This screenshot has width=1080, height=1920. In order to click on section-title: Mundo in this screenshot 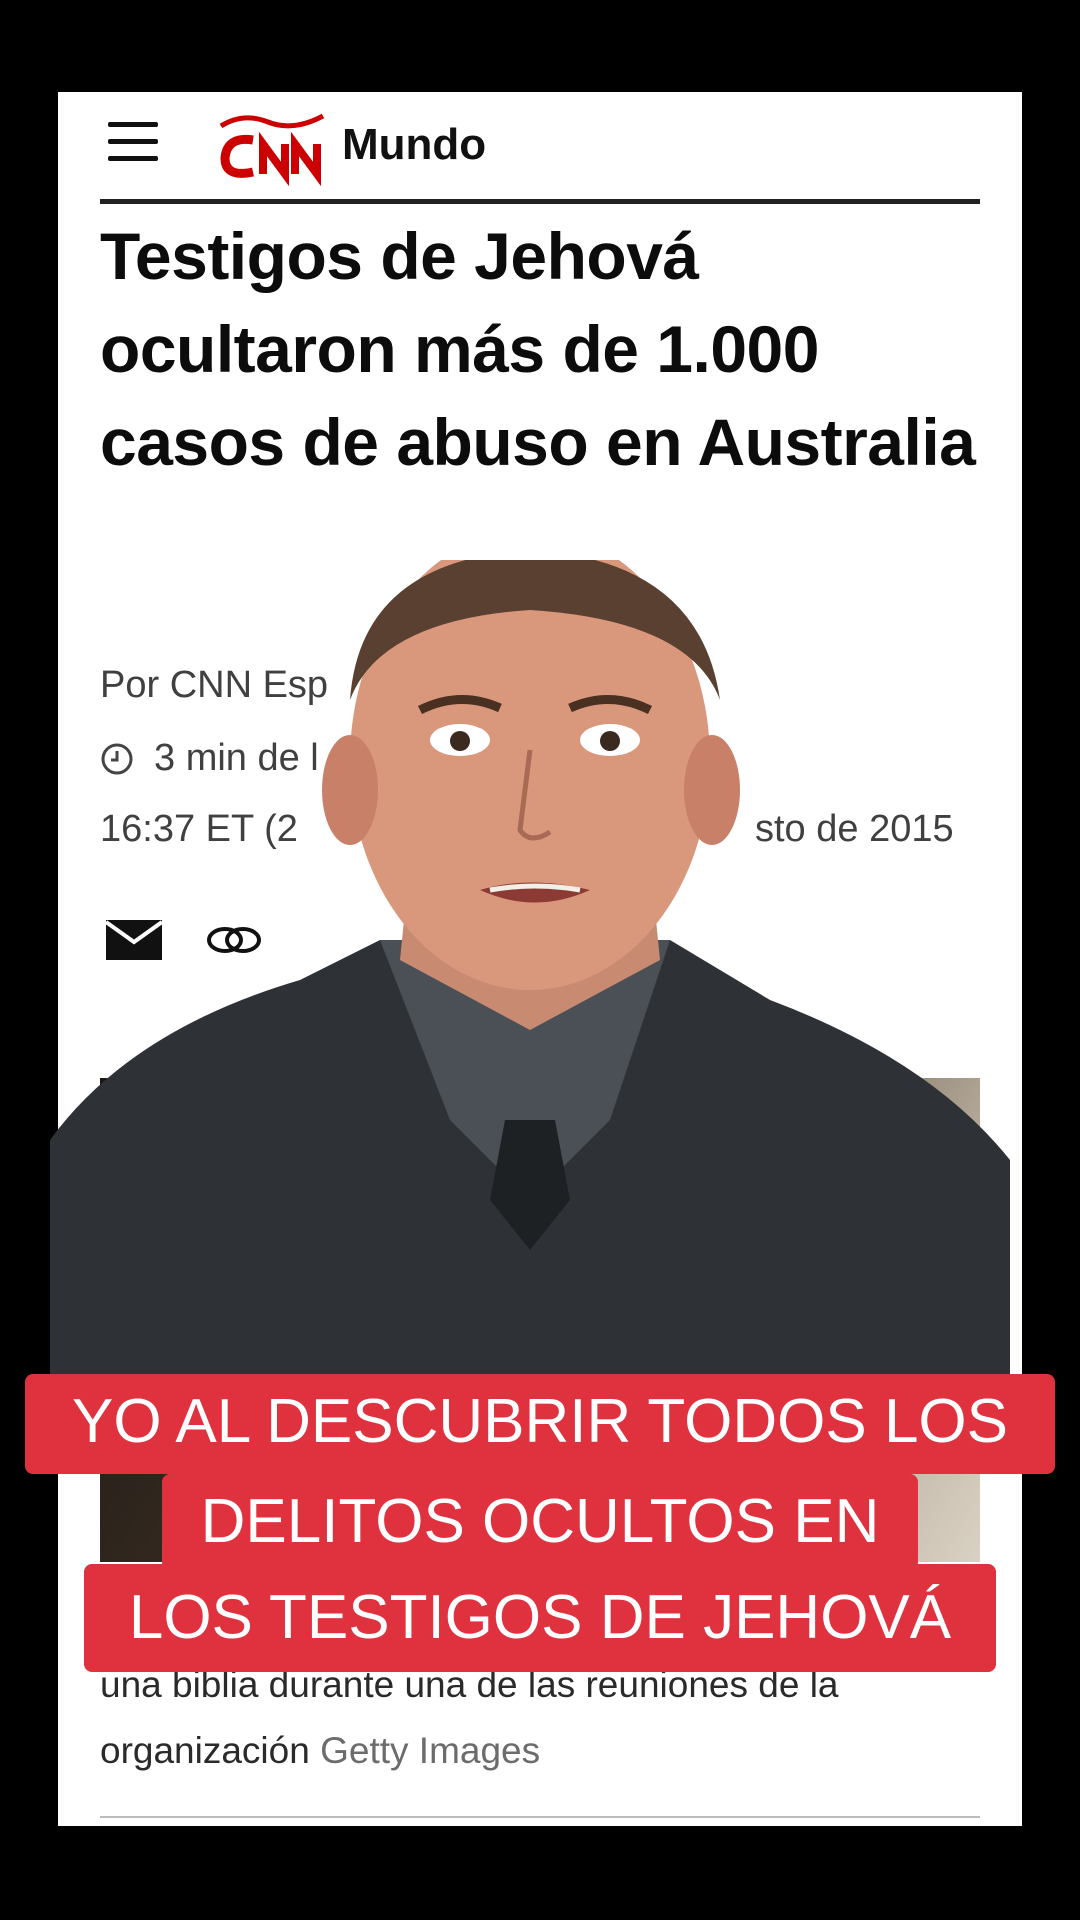, I will do `click(414, 145)`.